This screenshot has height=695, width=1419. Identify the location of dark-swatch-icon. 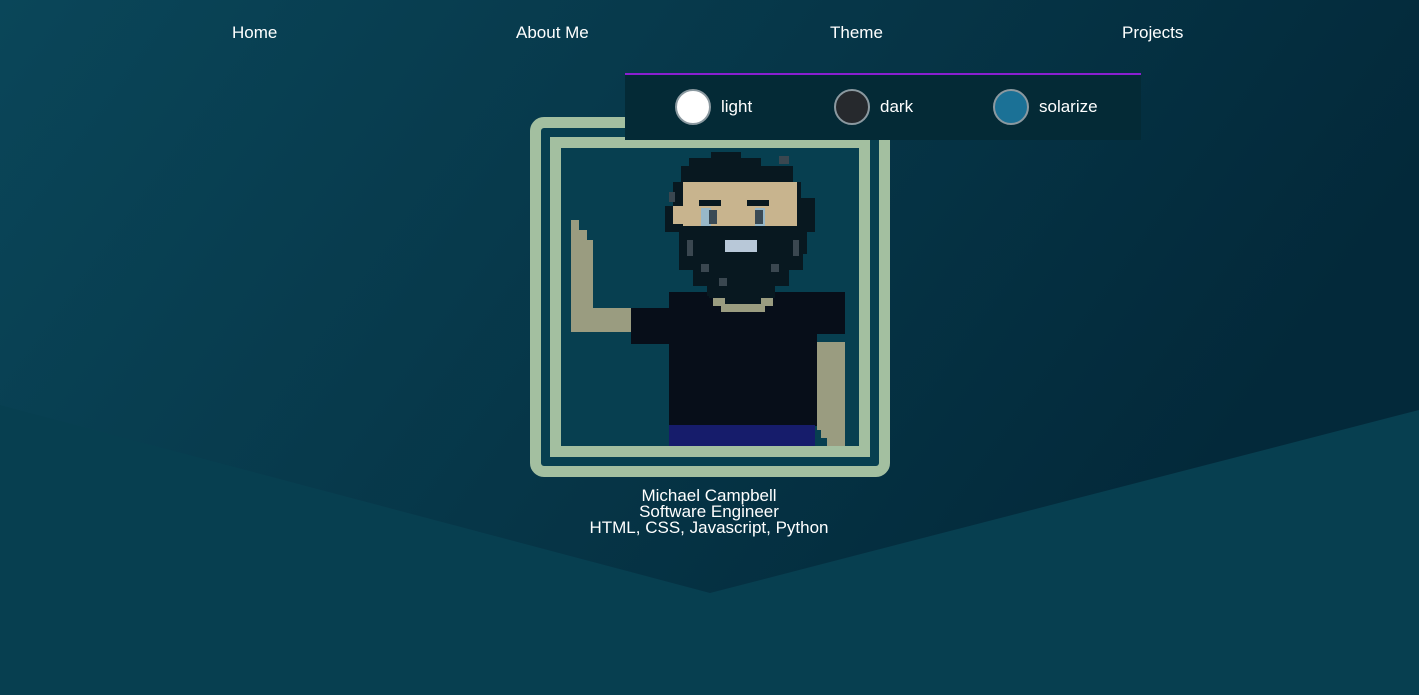
(852, 107).